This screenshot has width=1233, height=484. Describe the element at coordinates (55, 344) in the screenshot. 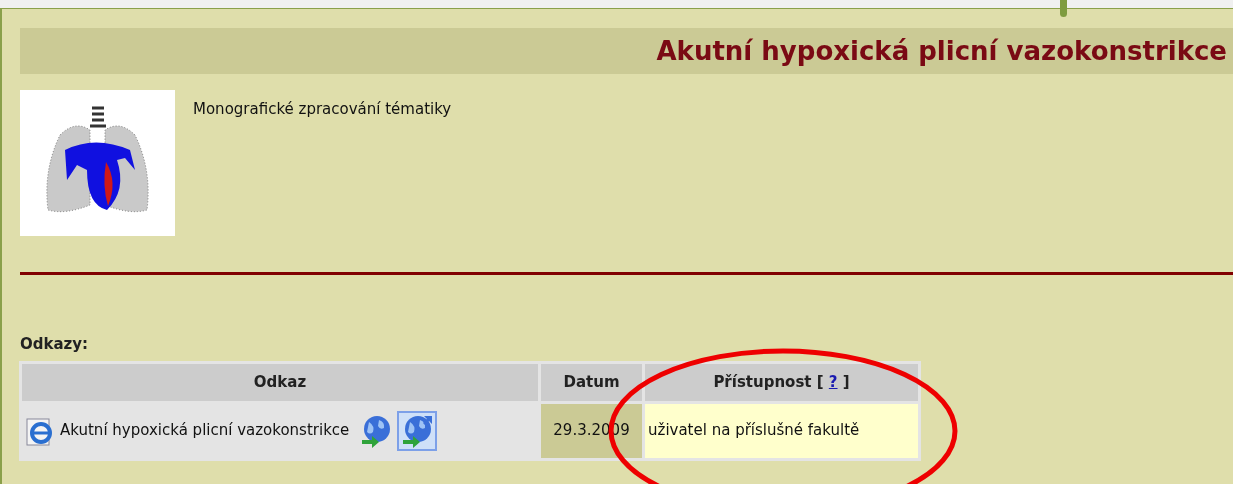

I see `section-heading: Odkazy:` at that location.